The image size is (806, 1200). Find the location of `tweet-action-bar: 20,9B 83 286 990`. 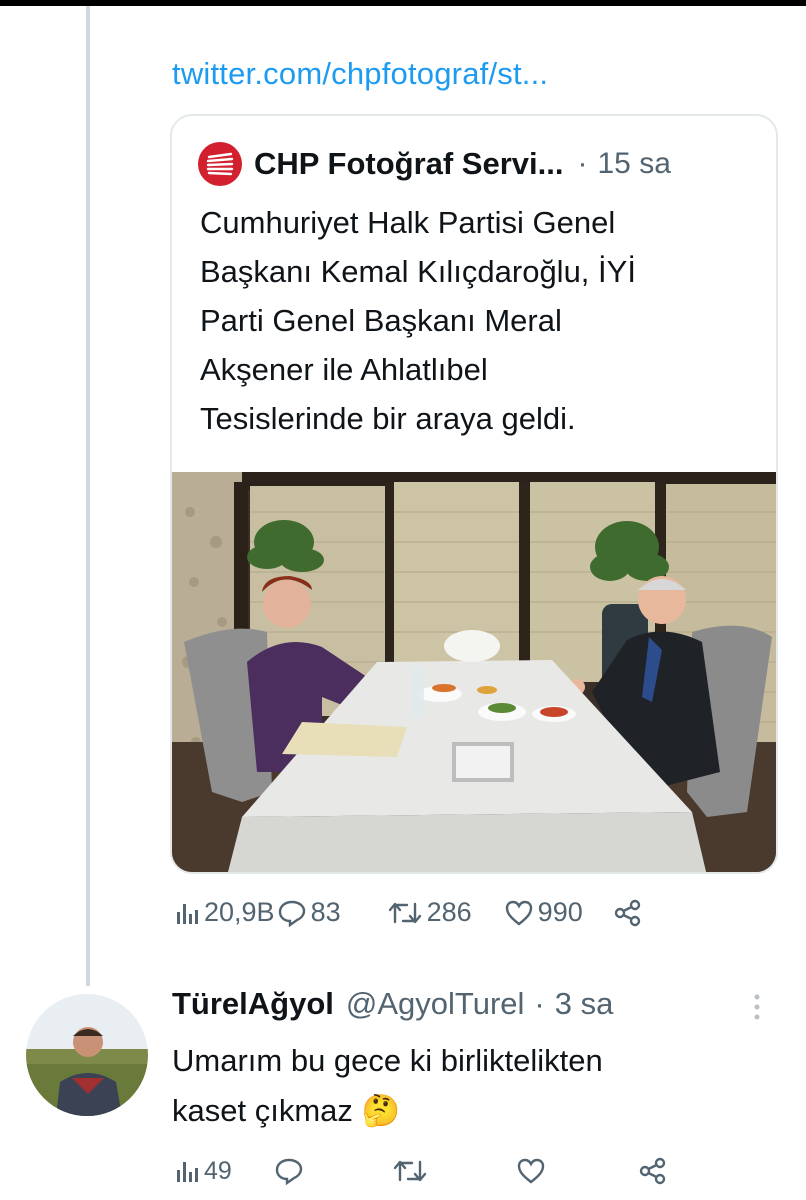

tweet-action-bar: 20,9B 83 286 990 is located at coordinates (408, 912).